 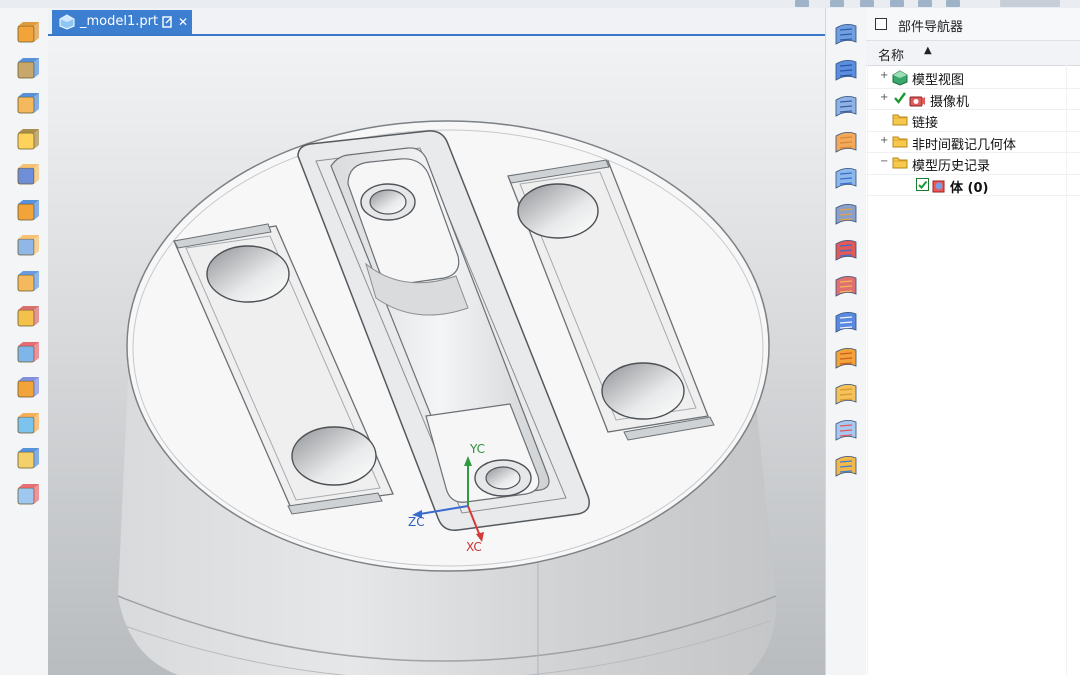 I want to click on zoom-icon, so click(x=925, y=3).